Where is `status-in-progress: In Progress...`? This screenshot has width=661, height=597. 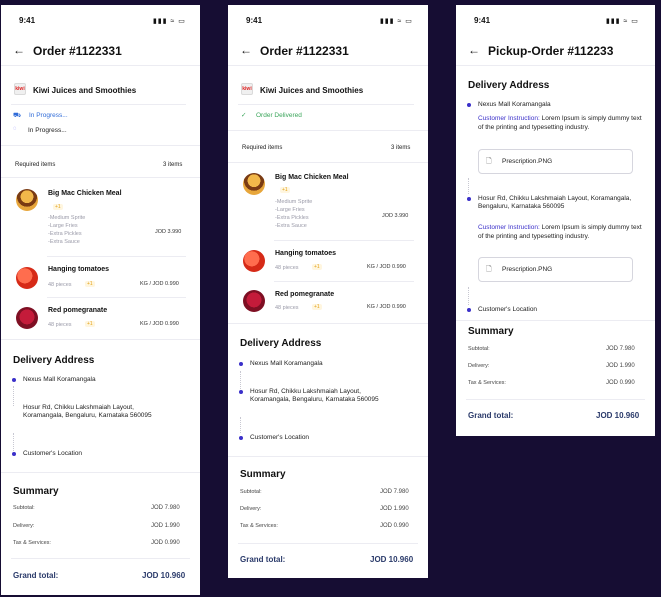 status-in-progress: In Progress... is located at coordinates (48, 115).